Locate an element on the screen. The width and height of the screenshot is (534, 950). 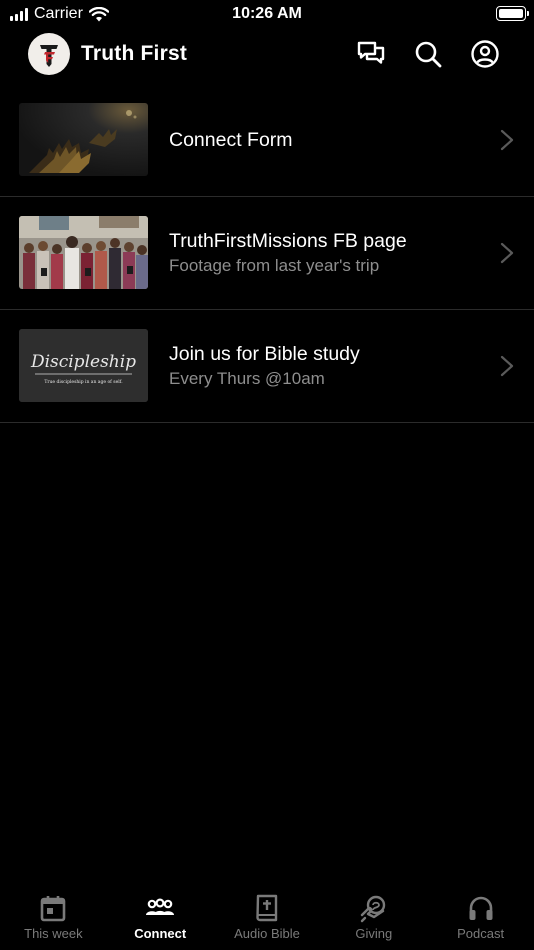
giving-icon is located at coordinates (372, 909).